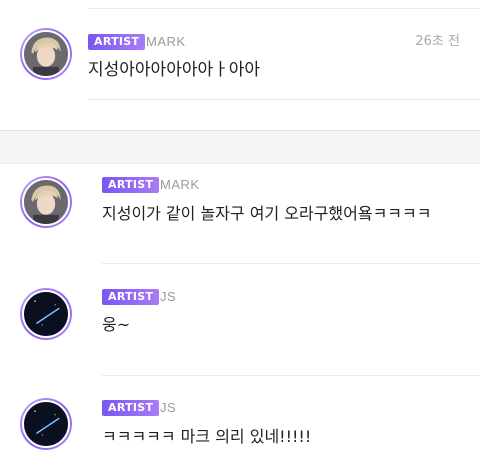 The width and height of the screenshot is (480, 475). Describe the element at coordinates (284, 99) in the screenshot. I see `row-divider` at that location.